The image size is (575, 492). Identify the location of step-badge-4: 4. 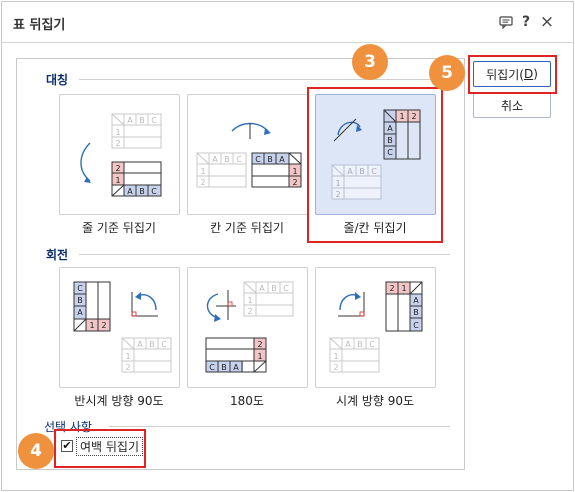
(36, 451).